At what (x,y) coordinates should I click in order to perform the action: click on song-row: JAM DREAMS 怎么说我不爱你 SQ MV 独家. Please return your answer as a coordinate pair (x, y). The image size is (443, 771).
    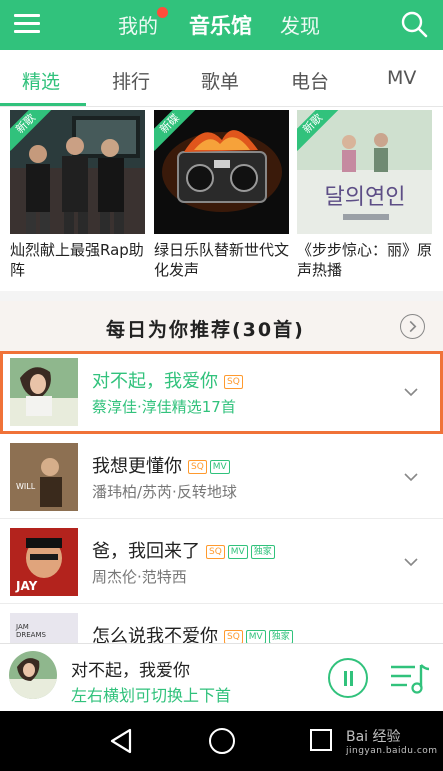
    Looking at the image, I should click on (221, 624).